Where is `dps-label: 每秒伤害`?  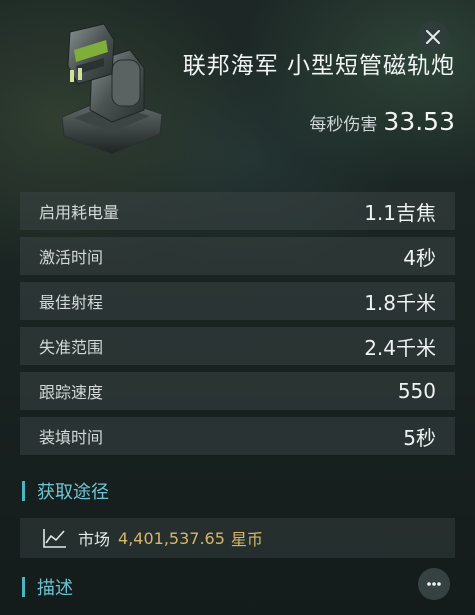
dps-label: 每秒伤害 is located at coordinates (343, 125).